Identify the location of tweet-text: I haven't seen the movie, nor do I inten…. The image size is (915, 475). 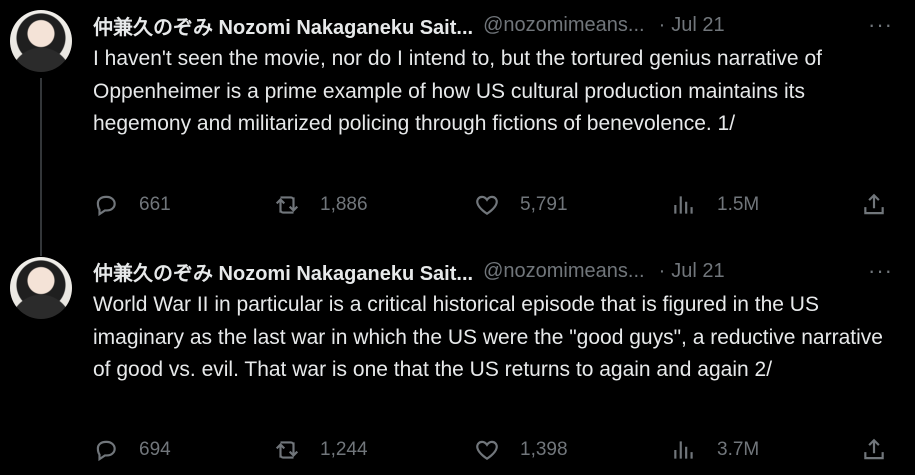
(457, 91).